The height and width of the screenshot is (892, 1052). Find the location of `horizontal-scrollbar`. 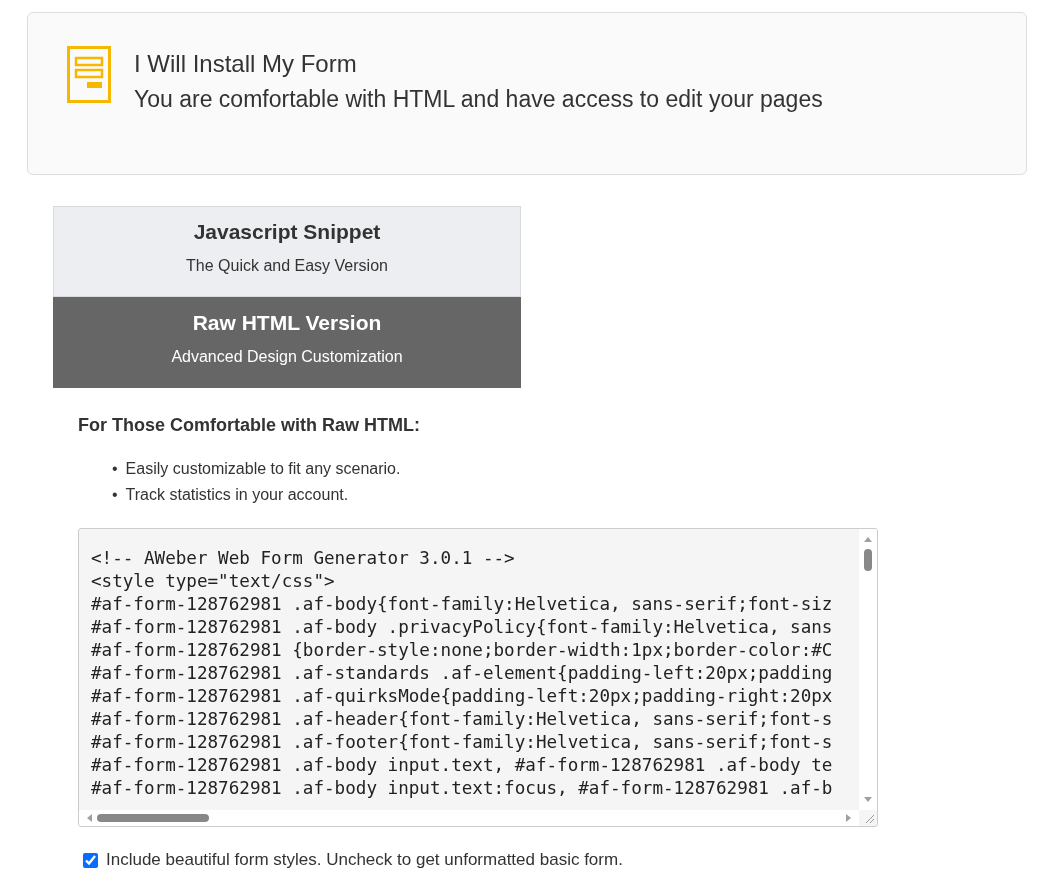

horizontal-scrollbar is located at coordinates (469, 818).